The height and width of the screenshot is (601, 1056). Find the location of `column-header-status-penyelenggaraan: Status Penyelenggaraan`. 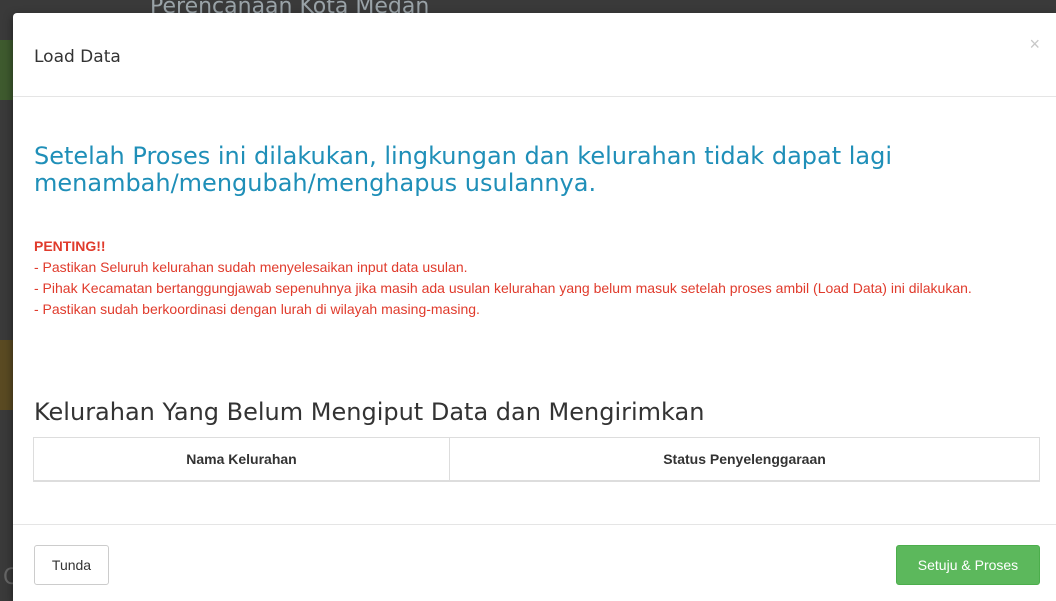

column-header-status-penyelenggaraan: Status Penyelenggaraan is located at coordinates (744, 459).